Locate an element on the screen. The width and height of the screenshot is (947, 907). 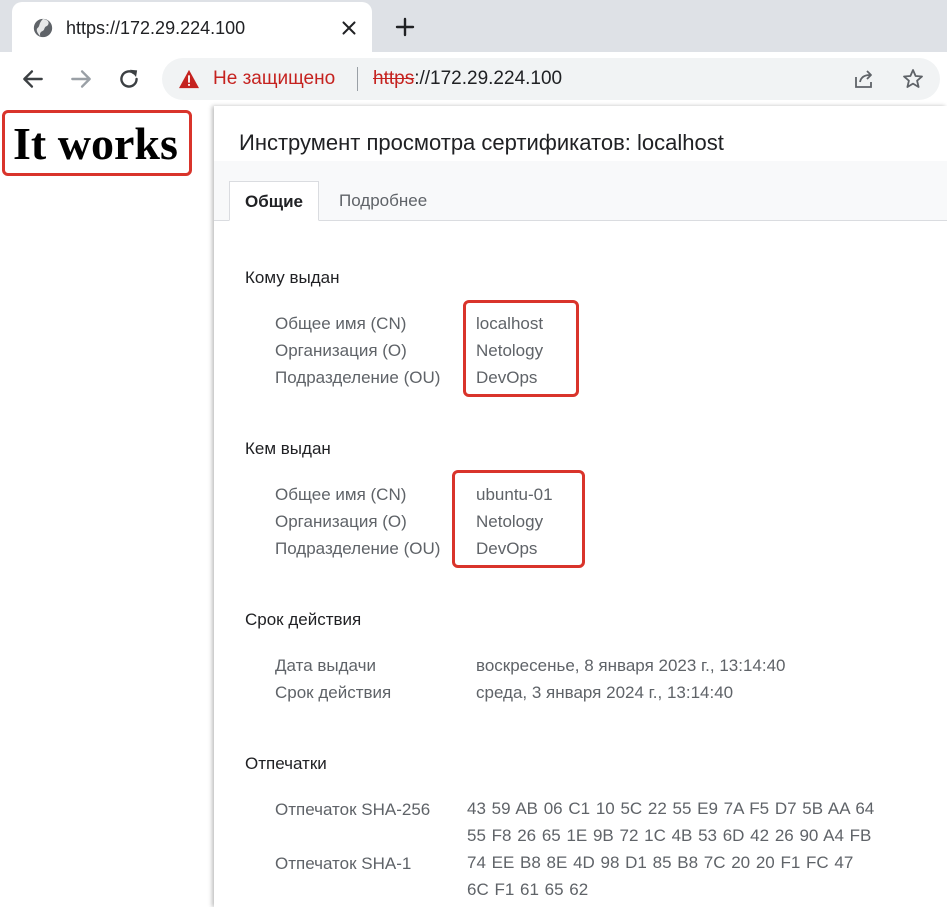
tab-strip: https://172.29.224.100 is located at coordinates (473, 26).